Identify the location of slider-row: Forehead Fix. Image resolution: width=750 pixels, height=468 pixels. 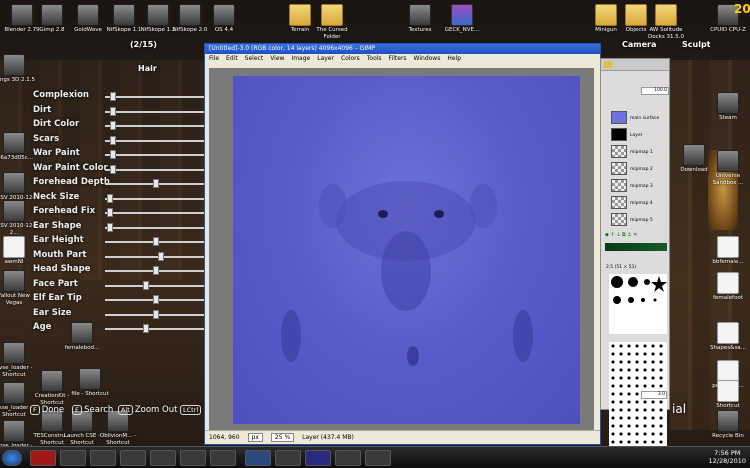
(121, 213).